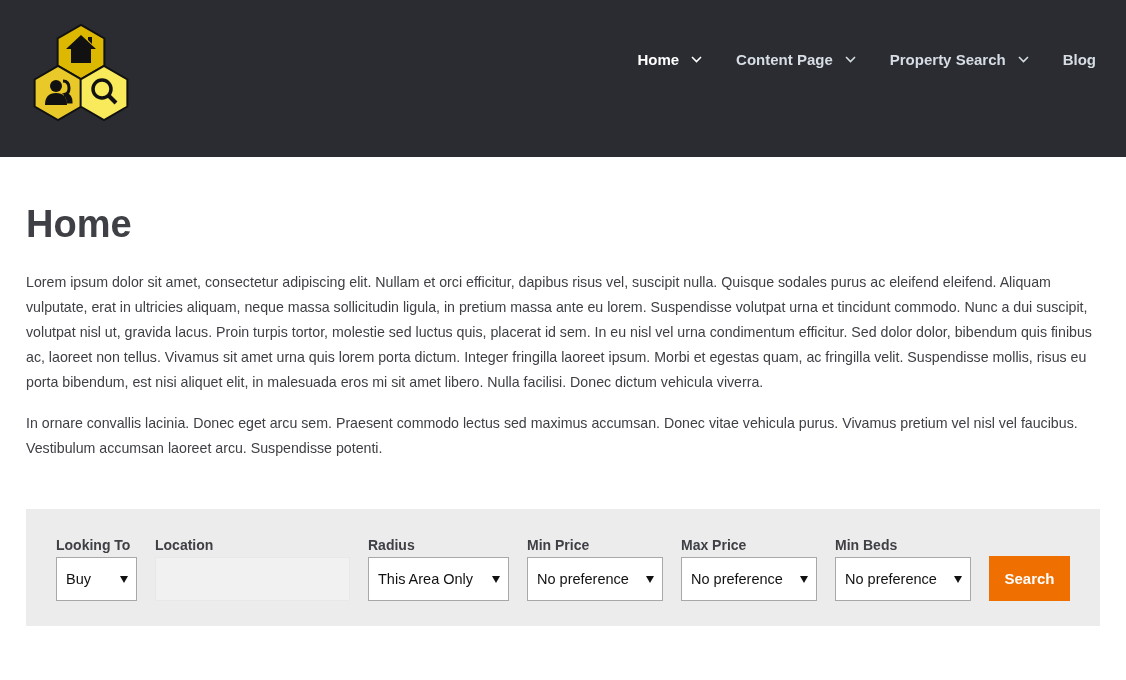 This screenshot has height=680, width=1126. I want to click on field-label: Min Beds, so click(867, 545).